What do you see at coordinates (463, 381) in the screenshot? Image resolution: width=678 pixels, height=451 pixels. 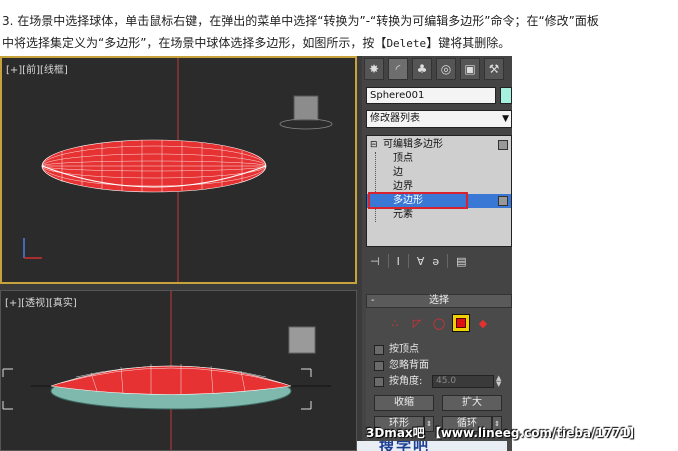 I see `angle-input: 45.0` at bounding box center [463, 381].